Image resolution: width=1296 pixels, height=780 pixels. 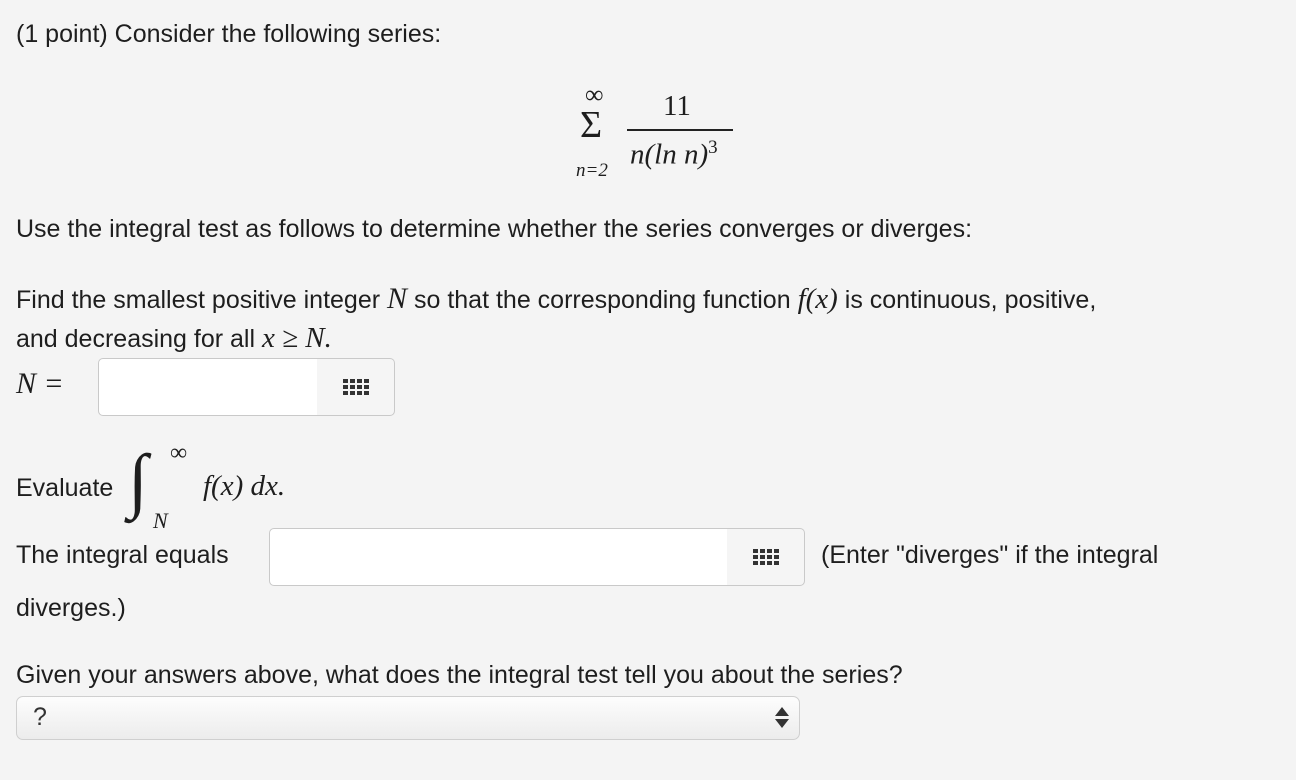 What do you see at coordinates (591, 125) in the screenshot?
I see `sum-symbol: Σ` at bounding box center [591, 125].